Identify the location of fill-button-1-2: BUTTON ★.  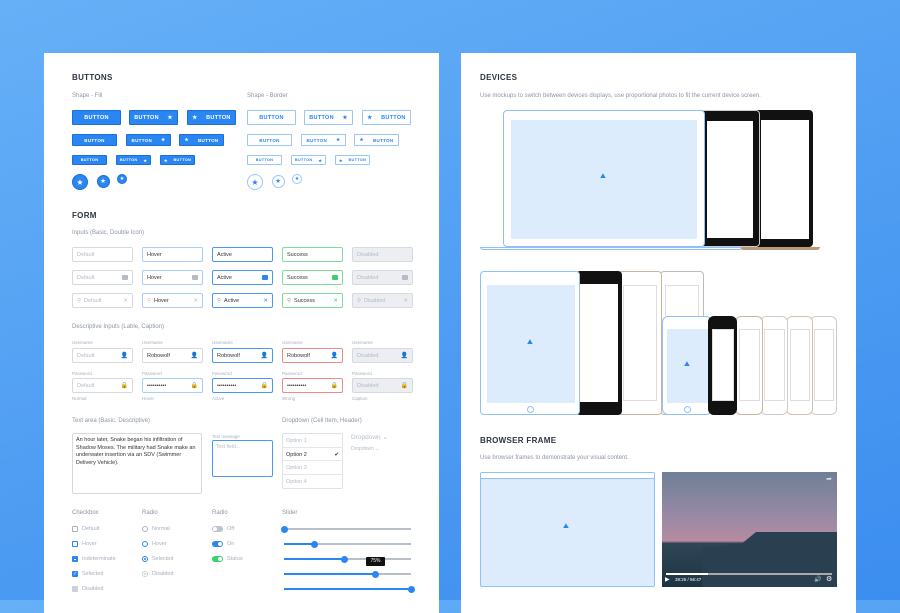
(153, 117).